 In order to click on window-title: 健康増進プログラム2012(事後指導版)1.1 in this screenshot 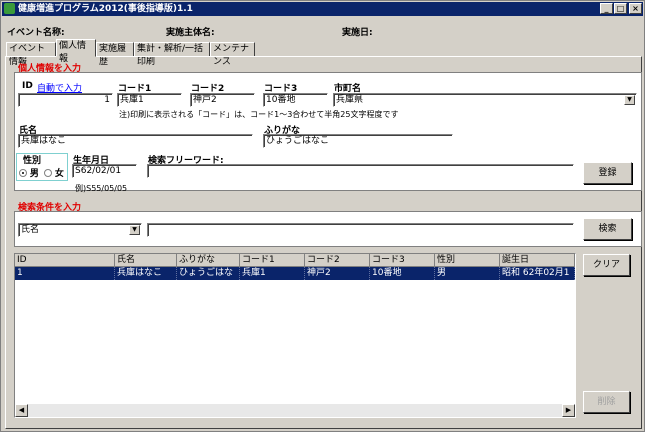, I will do `click(105, 9)`.